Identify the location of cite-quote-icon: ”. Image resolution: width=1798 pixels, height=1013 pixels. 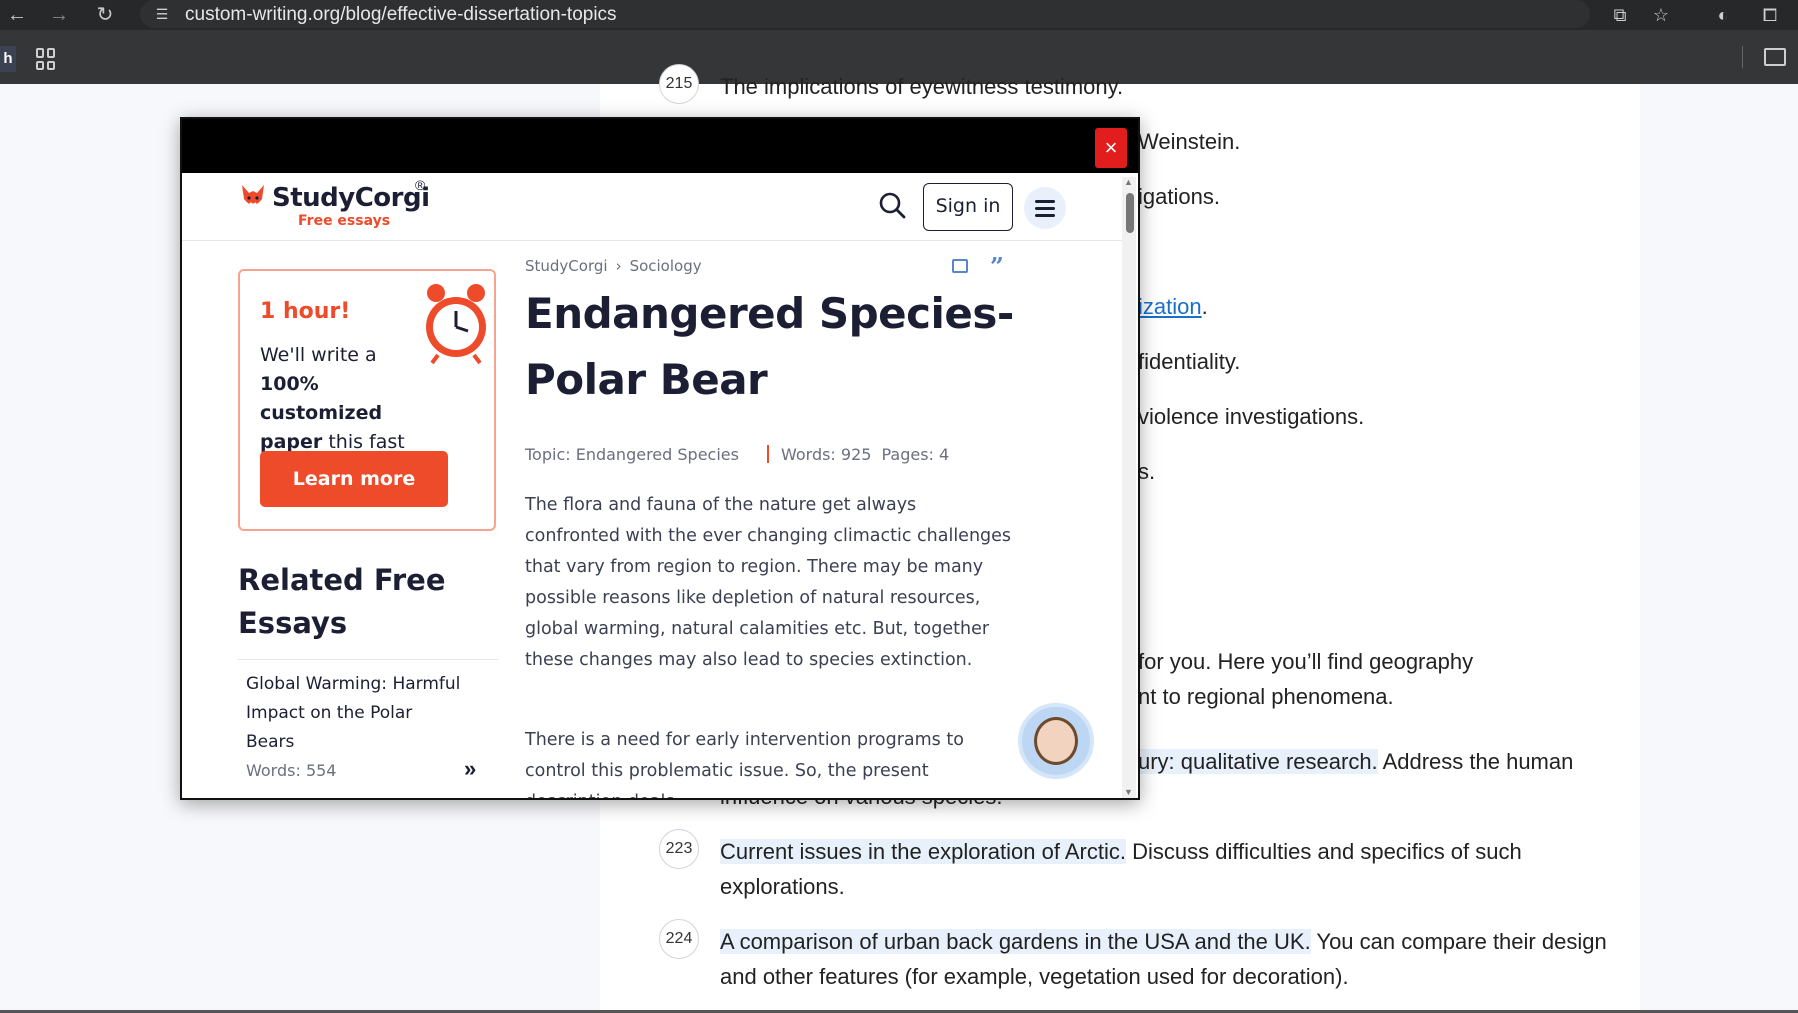
(997, 266).